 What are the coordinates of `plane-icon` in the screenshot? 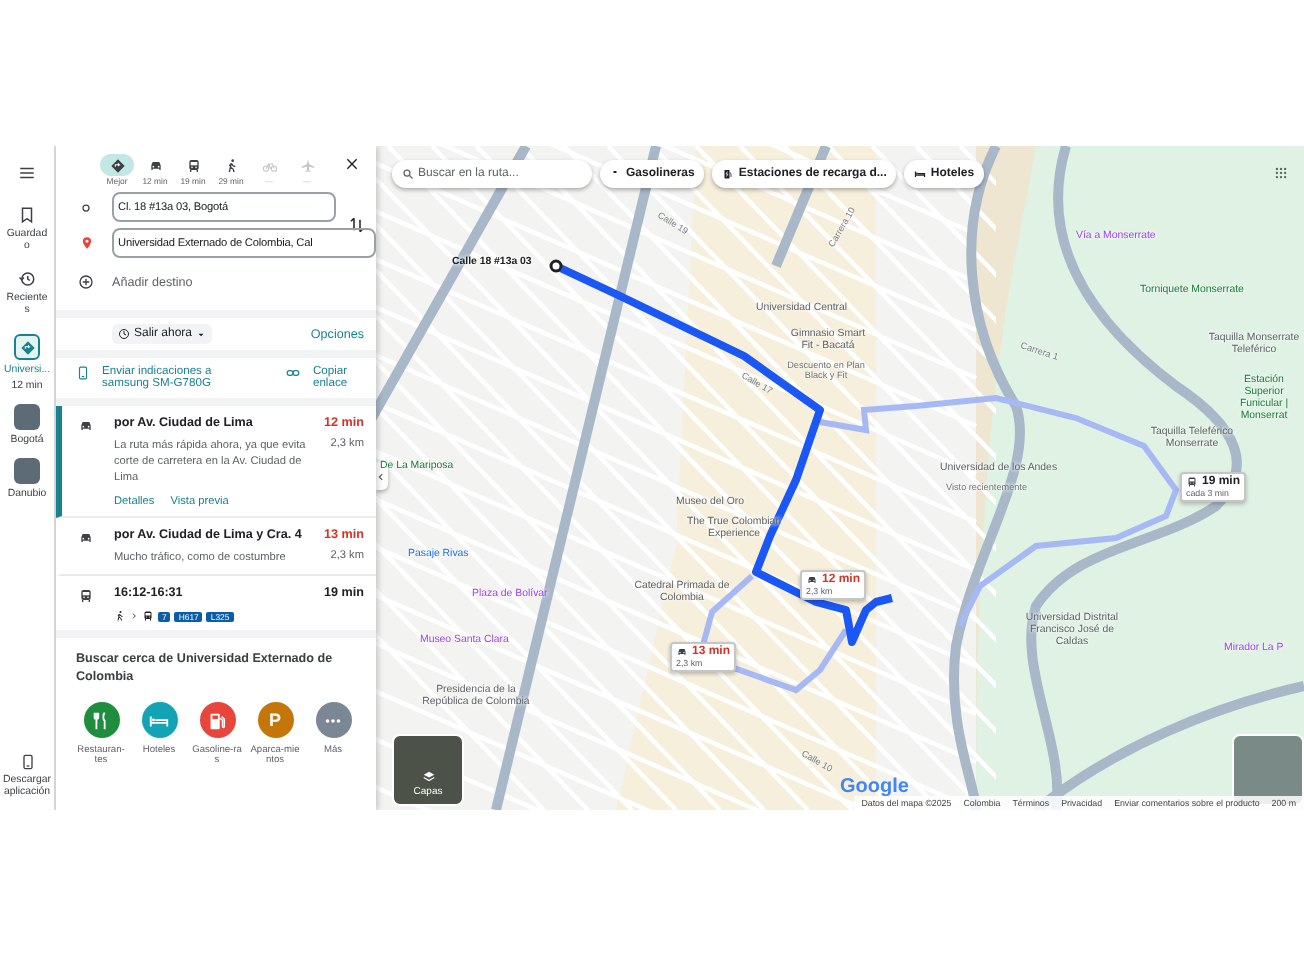 It's located at (307, 165).